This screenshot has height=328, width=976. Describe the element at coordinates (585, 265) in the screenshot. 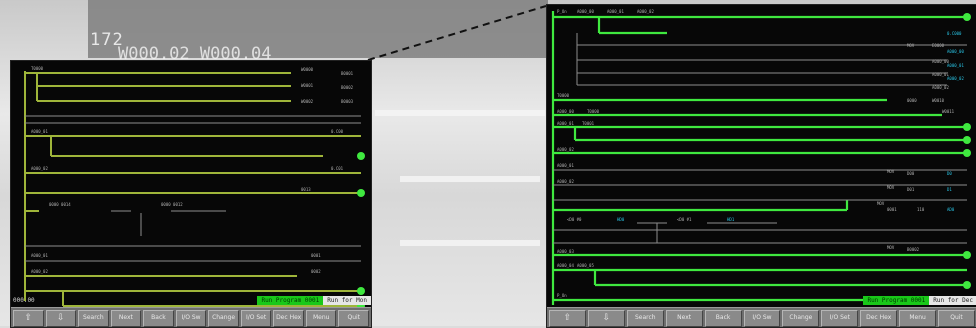

I see `svg-text: A000_05` at that location.